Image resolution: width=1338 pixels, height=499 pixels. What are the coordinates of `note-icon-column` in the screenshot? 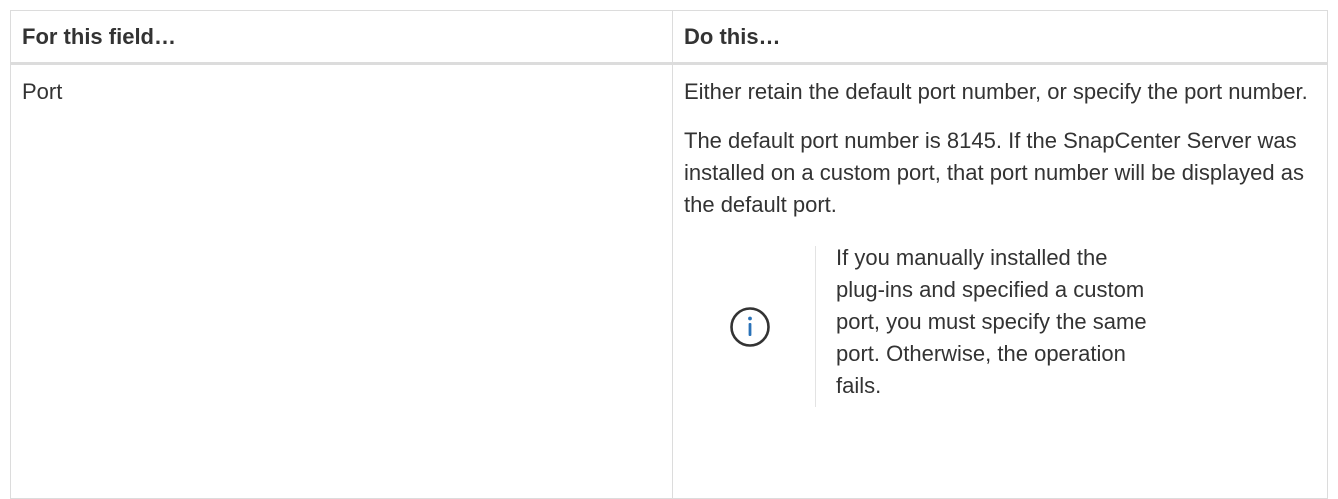 It's located at (750, 326).